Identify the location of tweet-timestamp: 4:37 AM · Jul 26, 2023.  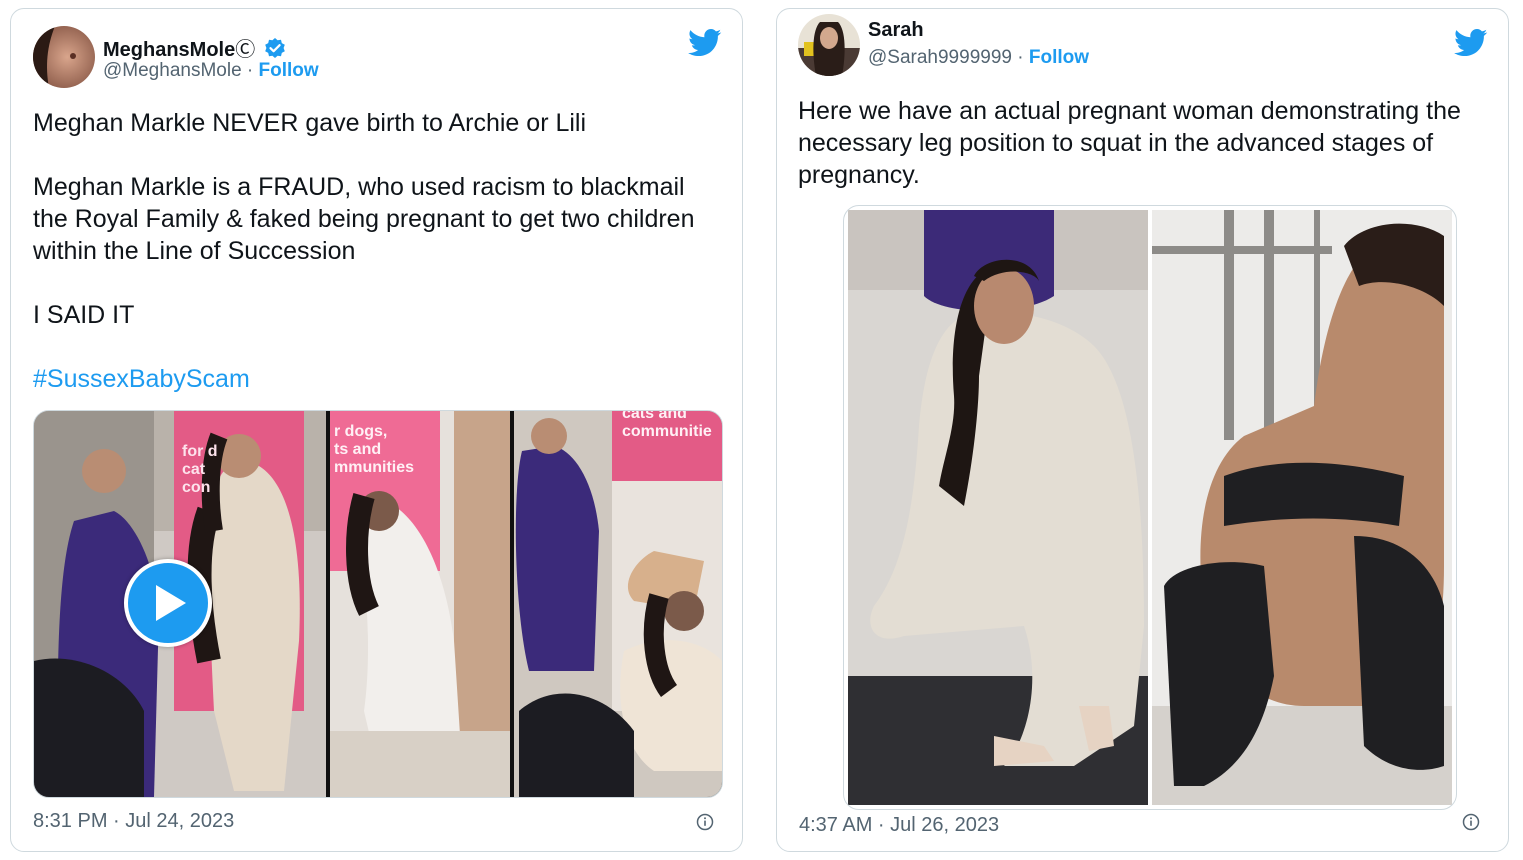
(899, 825).